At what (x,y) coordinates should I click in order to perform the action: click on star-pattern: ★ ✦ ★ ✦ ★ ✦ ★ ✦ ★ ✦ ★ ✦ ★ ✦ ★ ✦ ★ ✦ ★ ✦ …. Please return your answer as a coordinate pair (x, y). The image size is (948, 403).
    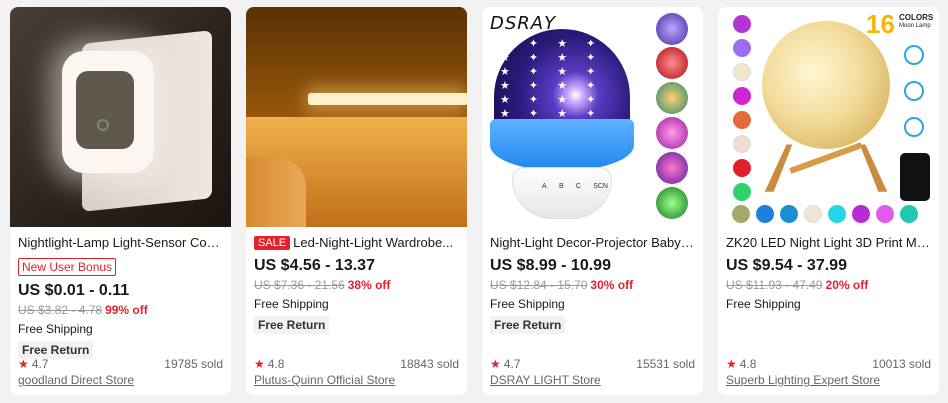
    Looking at the image, I should click on (552, 82).